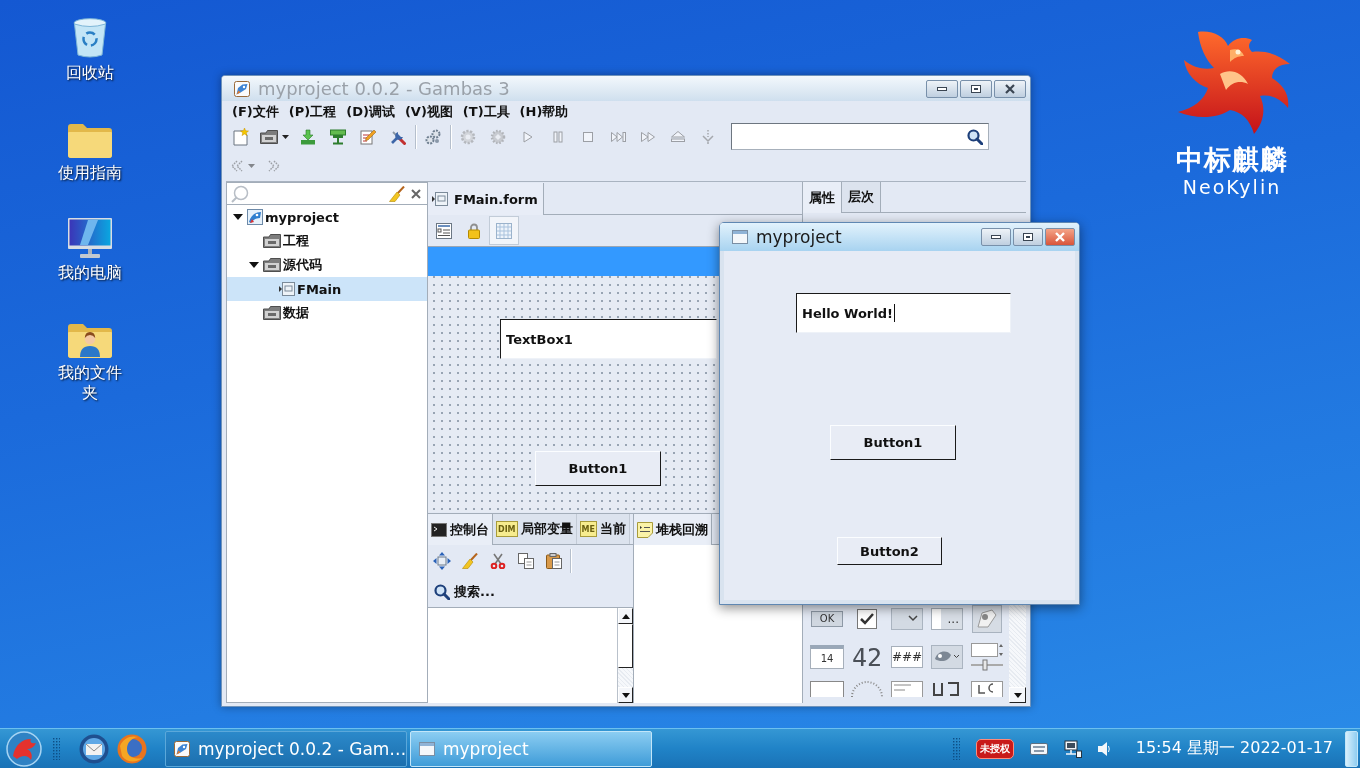 This screenshot has width=1360, height=768. I want to click on shortcut-label: 我的文件夹, so click(90, 383).